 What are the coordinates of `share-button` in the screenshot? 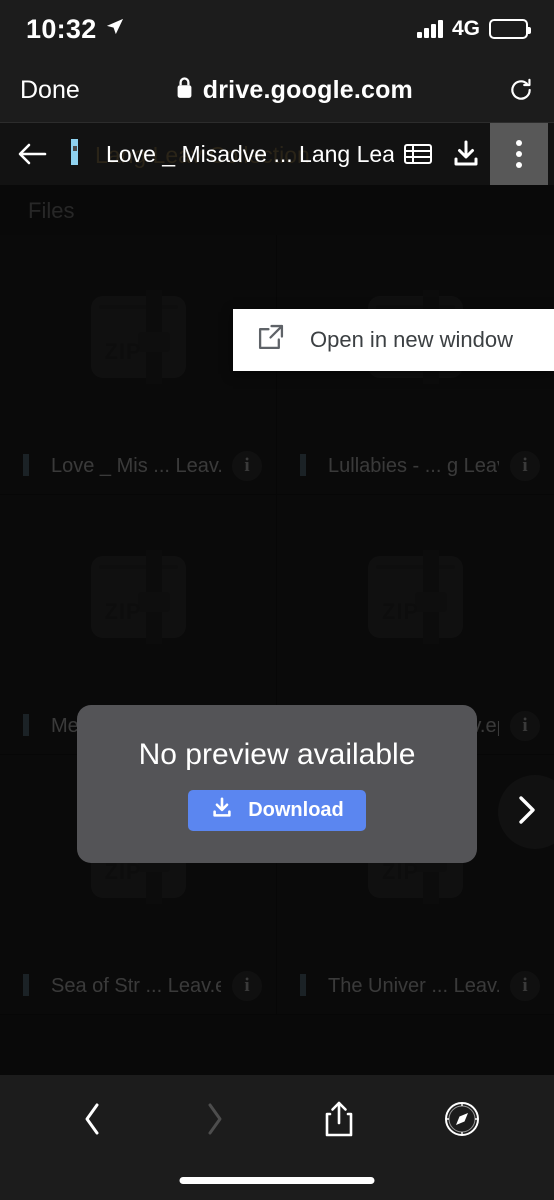 It's located at (339, 1119).